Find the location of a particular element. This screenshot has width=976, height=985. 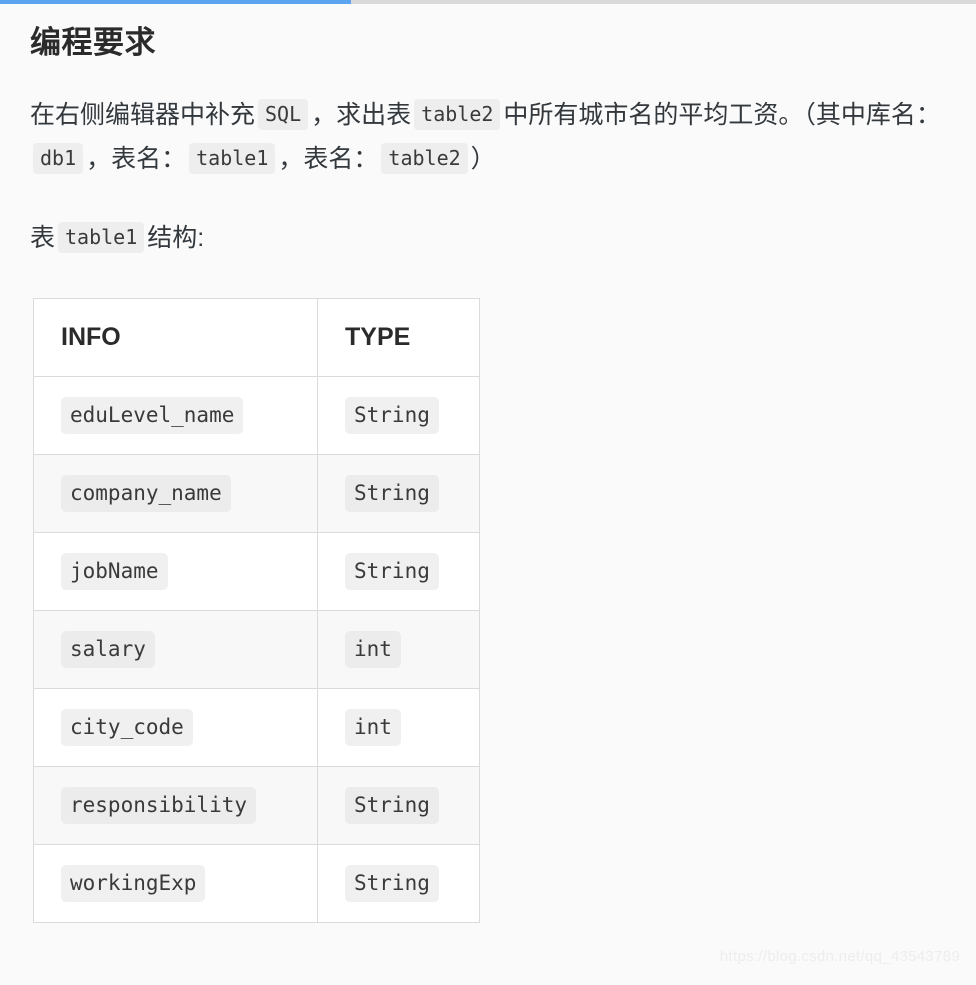

cell-info: workingExp is located at coordinates (175, 884).